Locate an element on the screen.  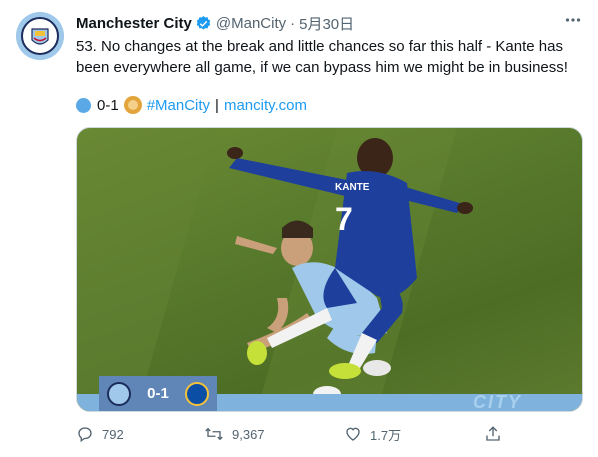
man-city-crest-icon is located at coordinates (40, 36).